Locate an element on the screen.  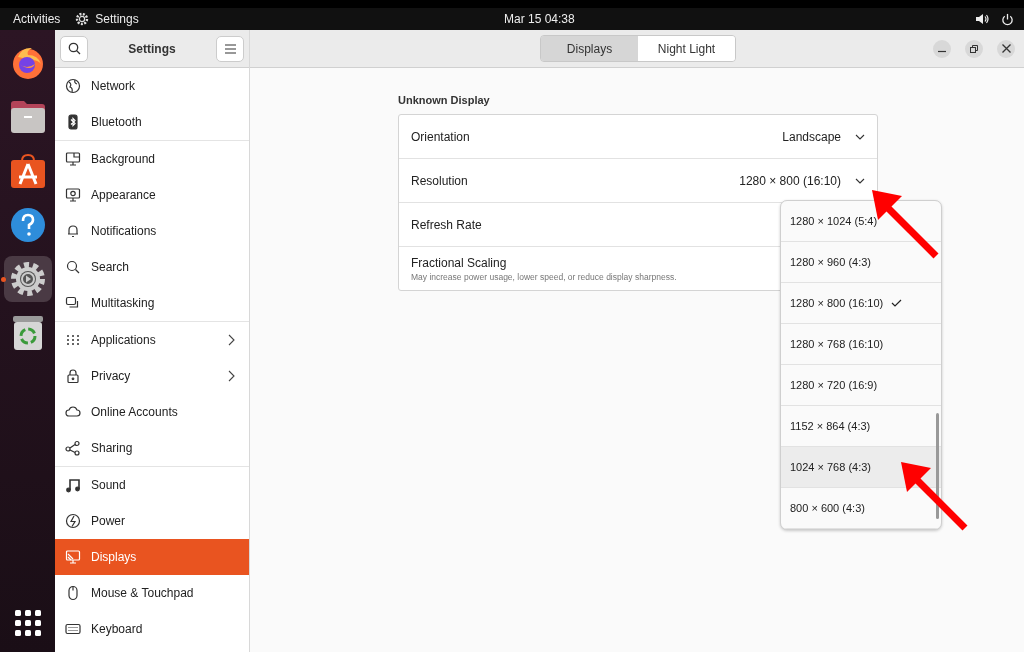
close-button is located at coordinates (1006, 48).